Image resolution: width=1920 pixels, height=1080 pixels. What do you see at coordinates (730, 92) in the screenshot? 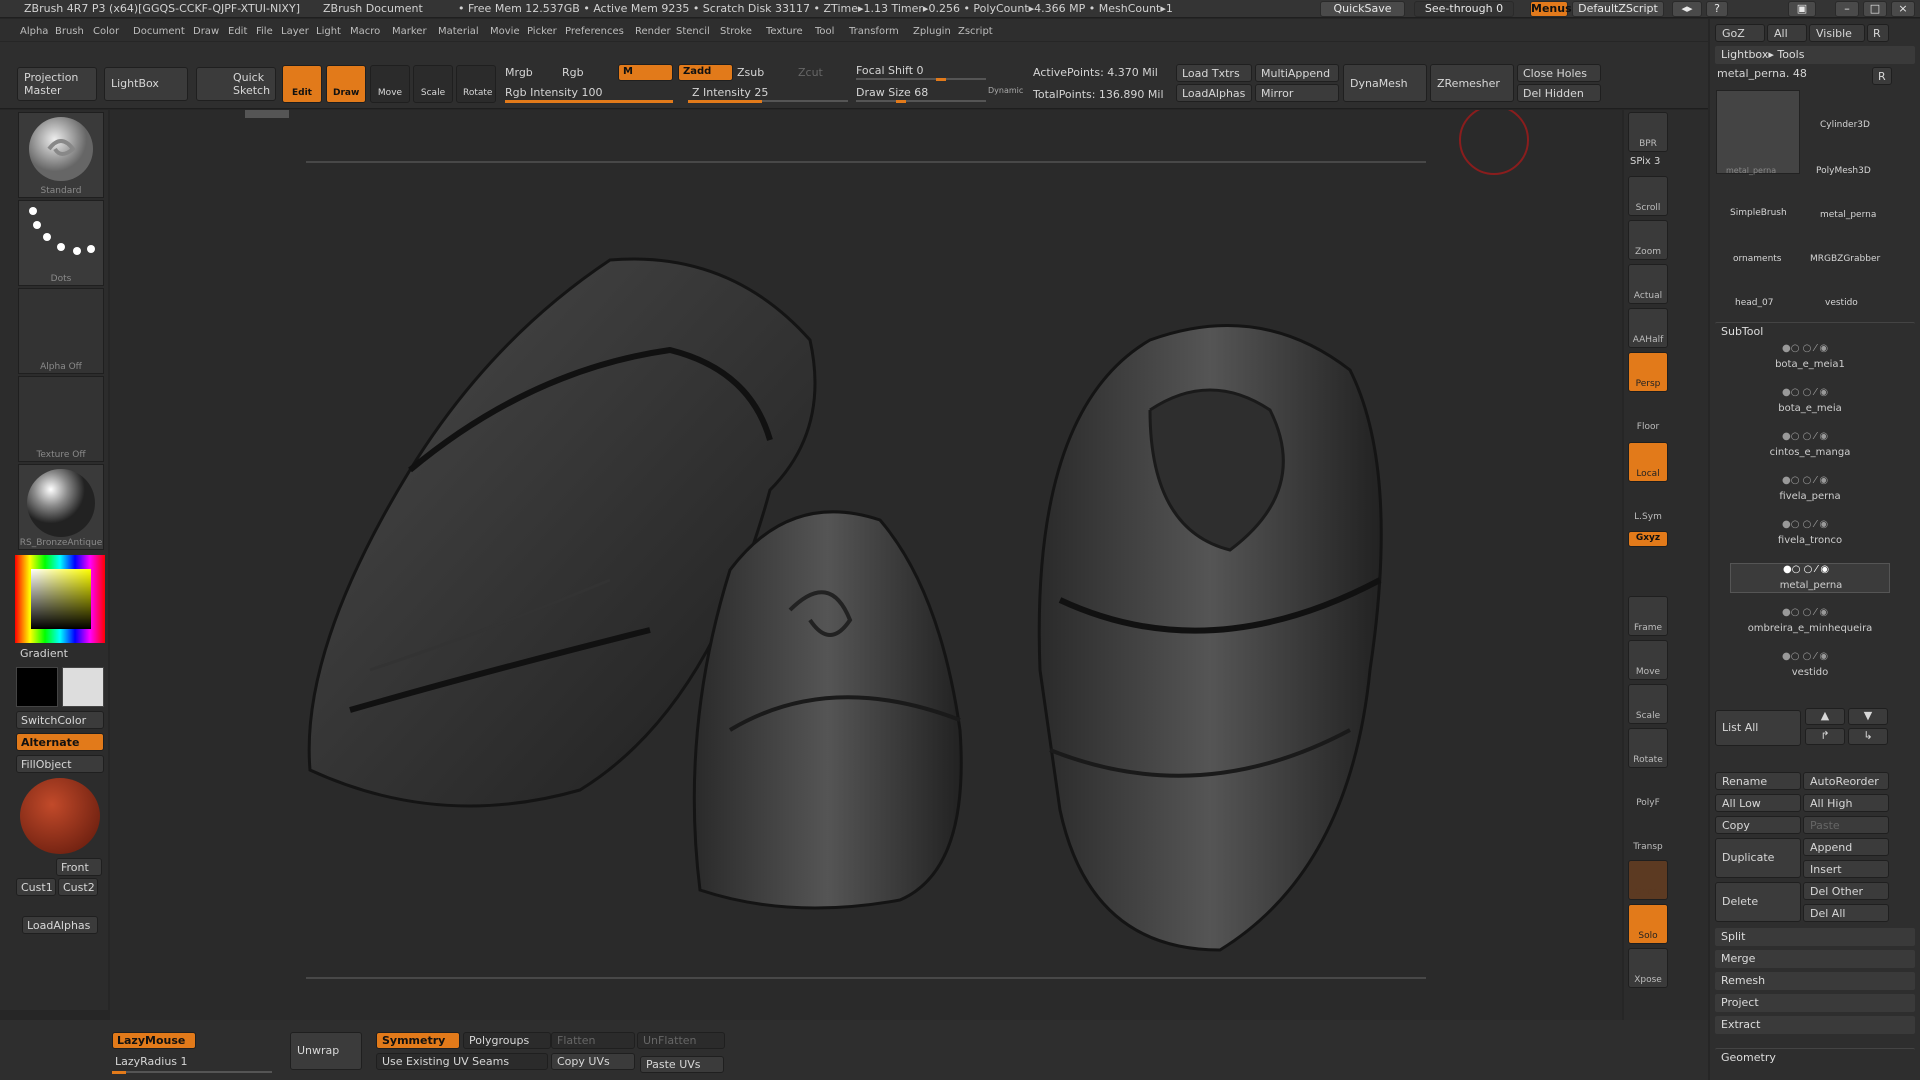
I see `z-intensity-slider: Z Intensity 25` at bounding box center [730, 92].